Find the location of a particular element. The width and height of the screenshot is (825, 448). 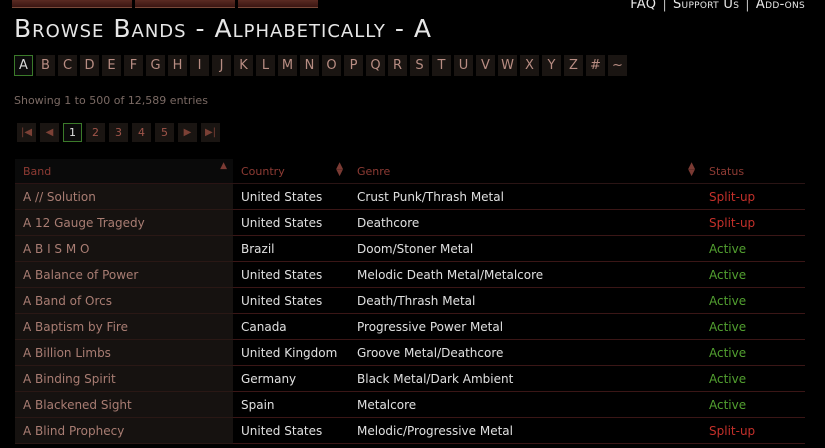

prev-page-icon: ◀ is located at coordinates (49, 132).